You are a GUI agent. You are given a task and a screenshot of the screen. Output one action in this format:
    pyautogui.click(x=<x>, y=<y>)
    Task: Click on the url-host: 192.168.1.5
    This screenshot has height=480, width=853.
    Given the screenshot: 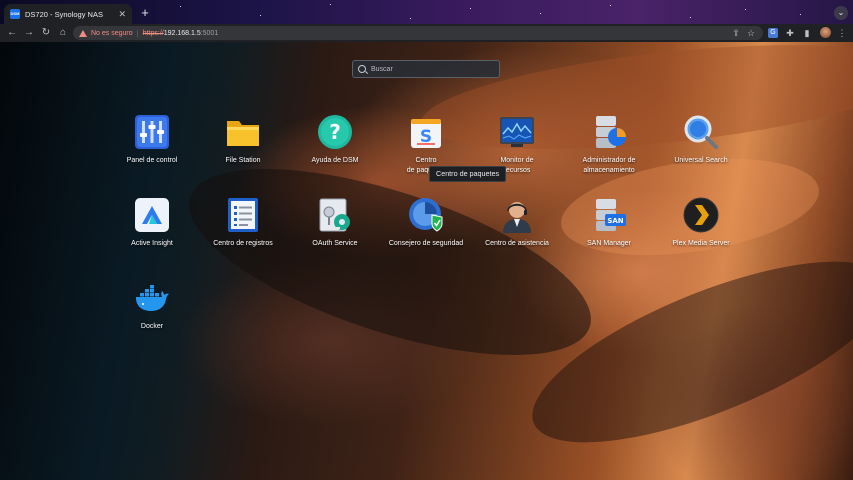 What is the action you would take?
    pyautogui.click(x=182, y=33)
    